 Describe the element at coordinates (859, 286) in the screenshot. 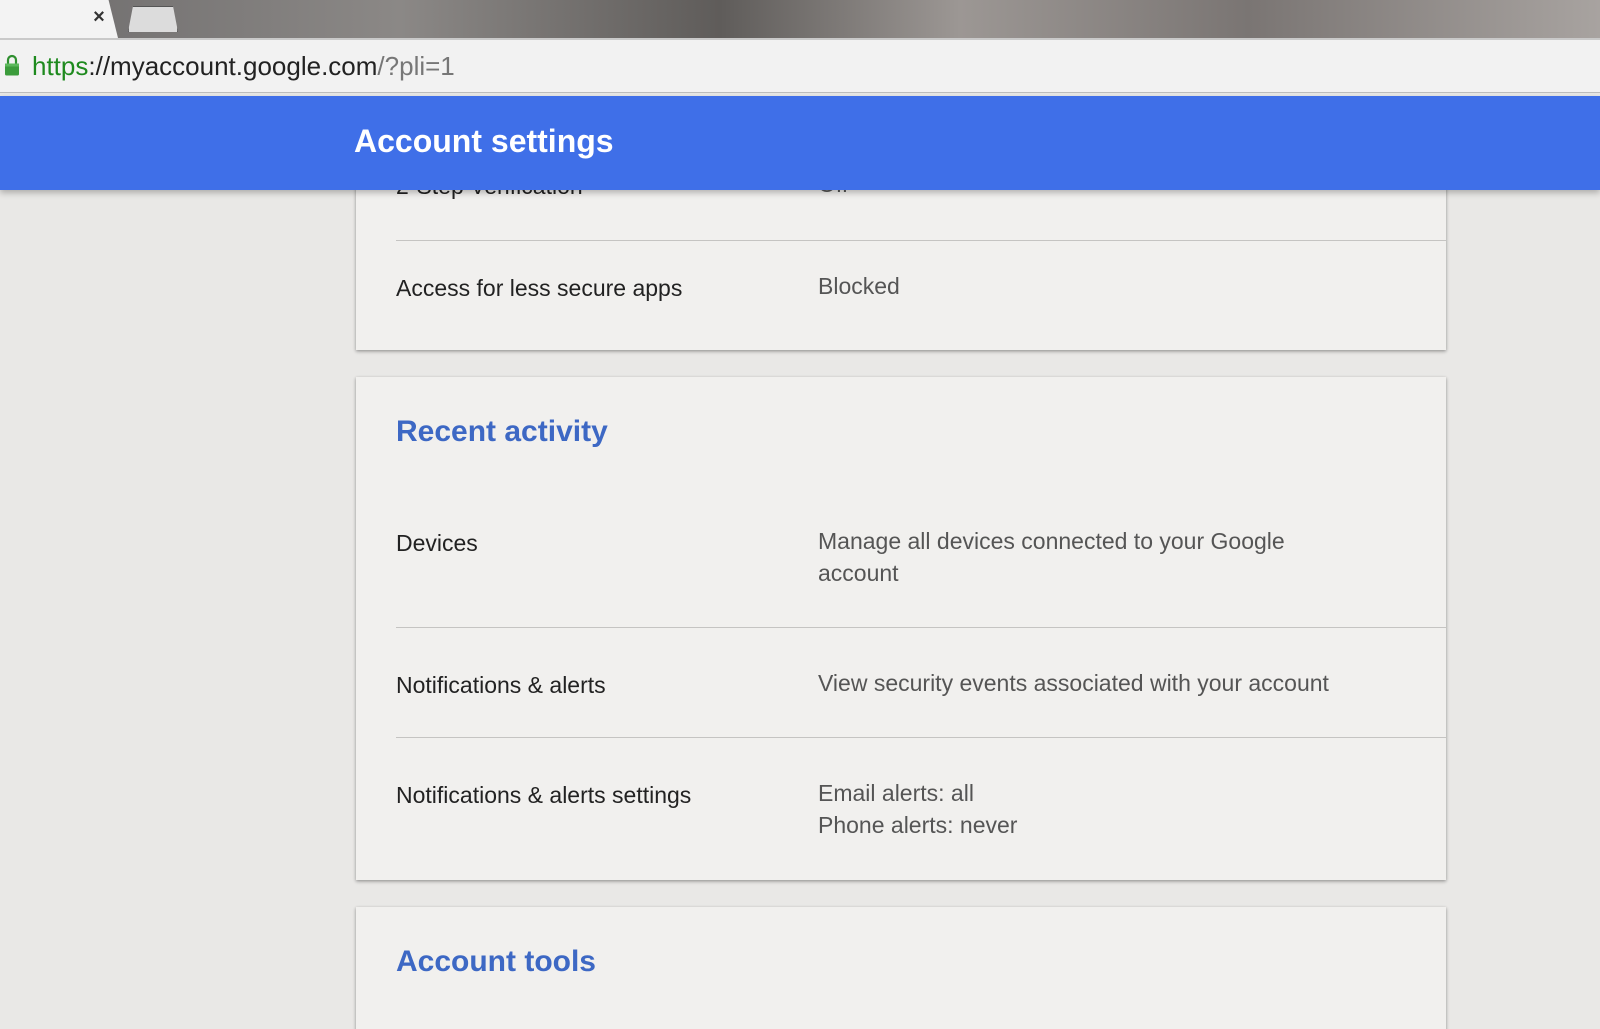

I see `row-value-line: Blocked` at that location.